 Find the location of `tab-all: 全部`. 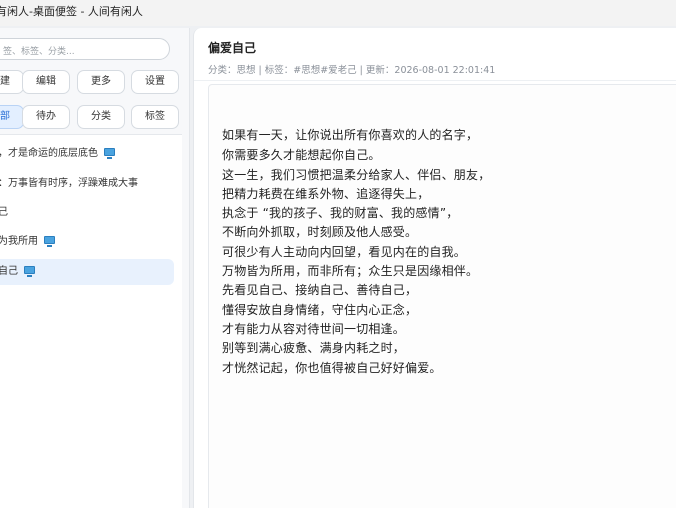

tab-all: 全部 is located at coordinates (12, 117).